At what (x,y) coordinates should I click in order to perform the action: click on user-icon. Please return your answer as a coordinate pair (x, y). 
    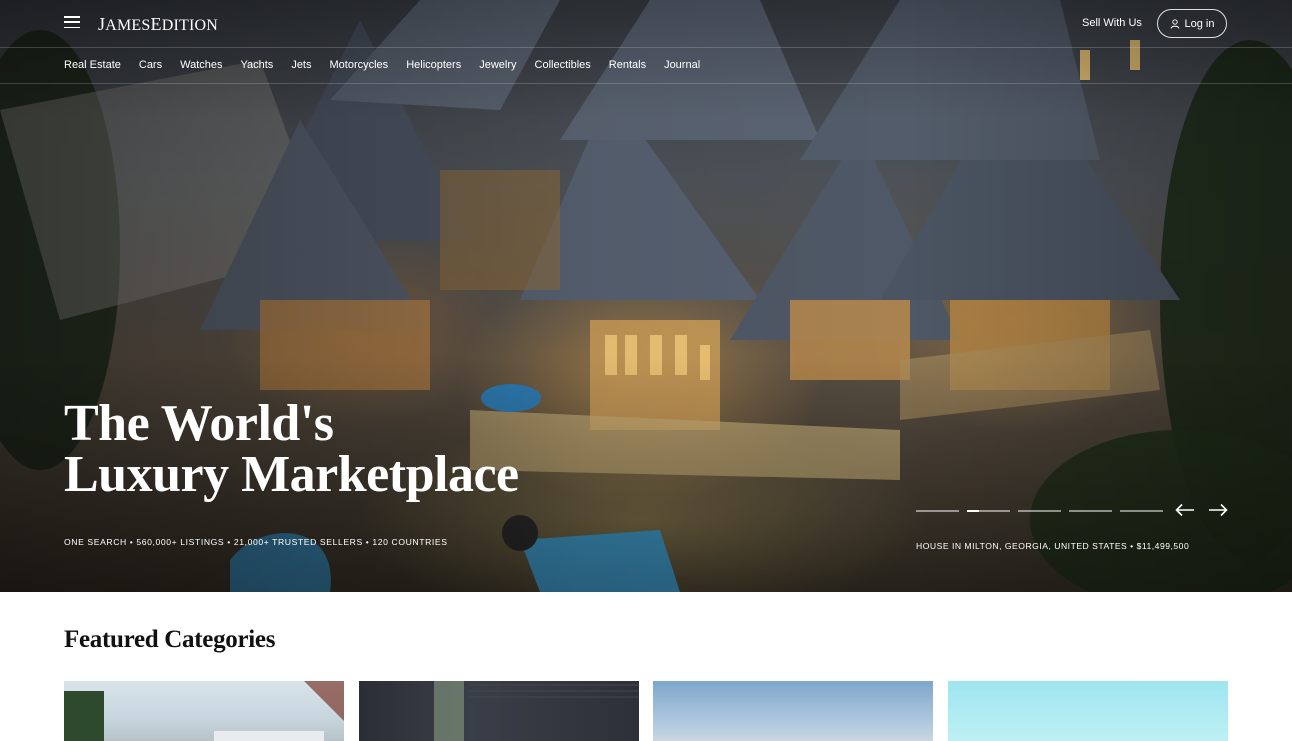
    Looking at the image, I should click on (1174, 23).